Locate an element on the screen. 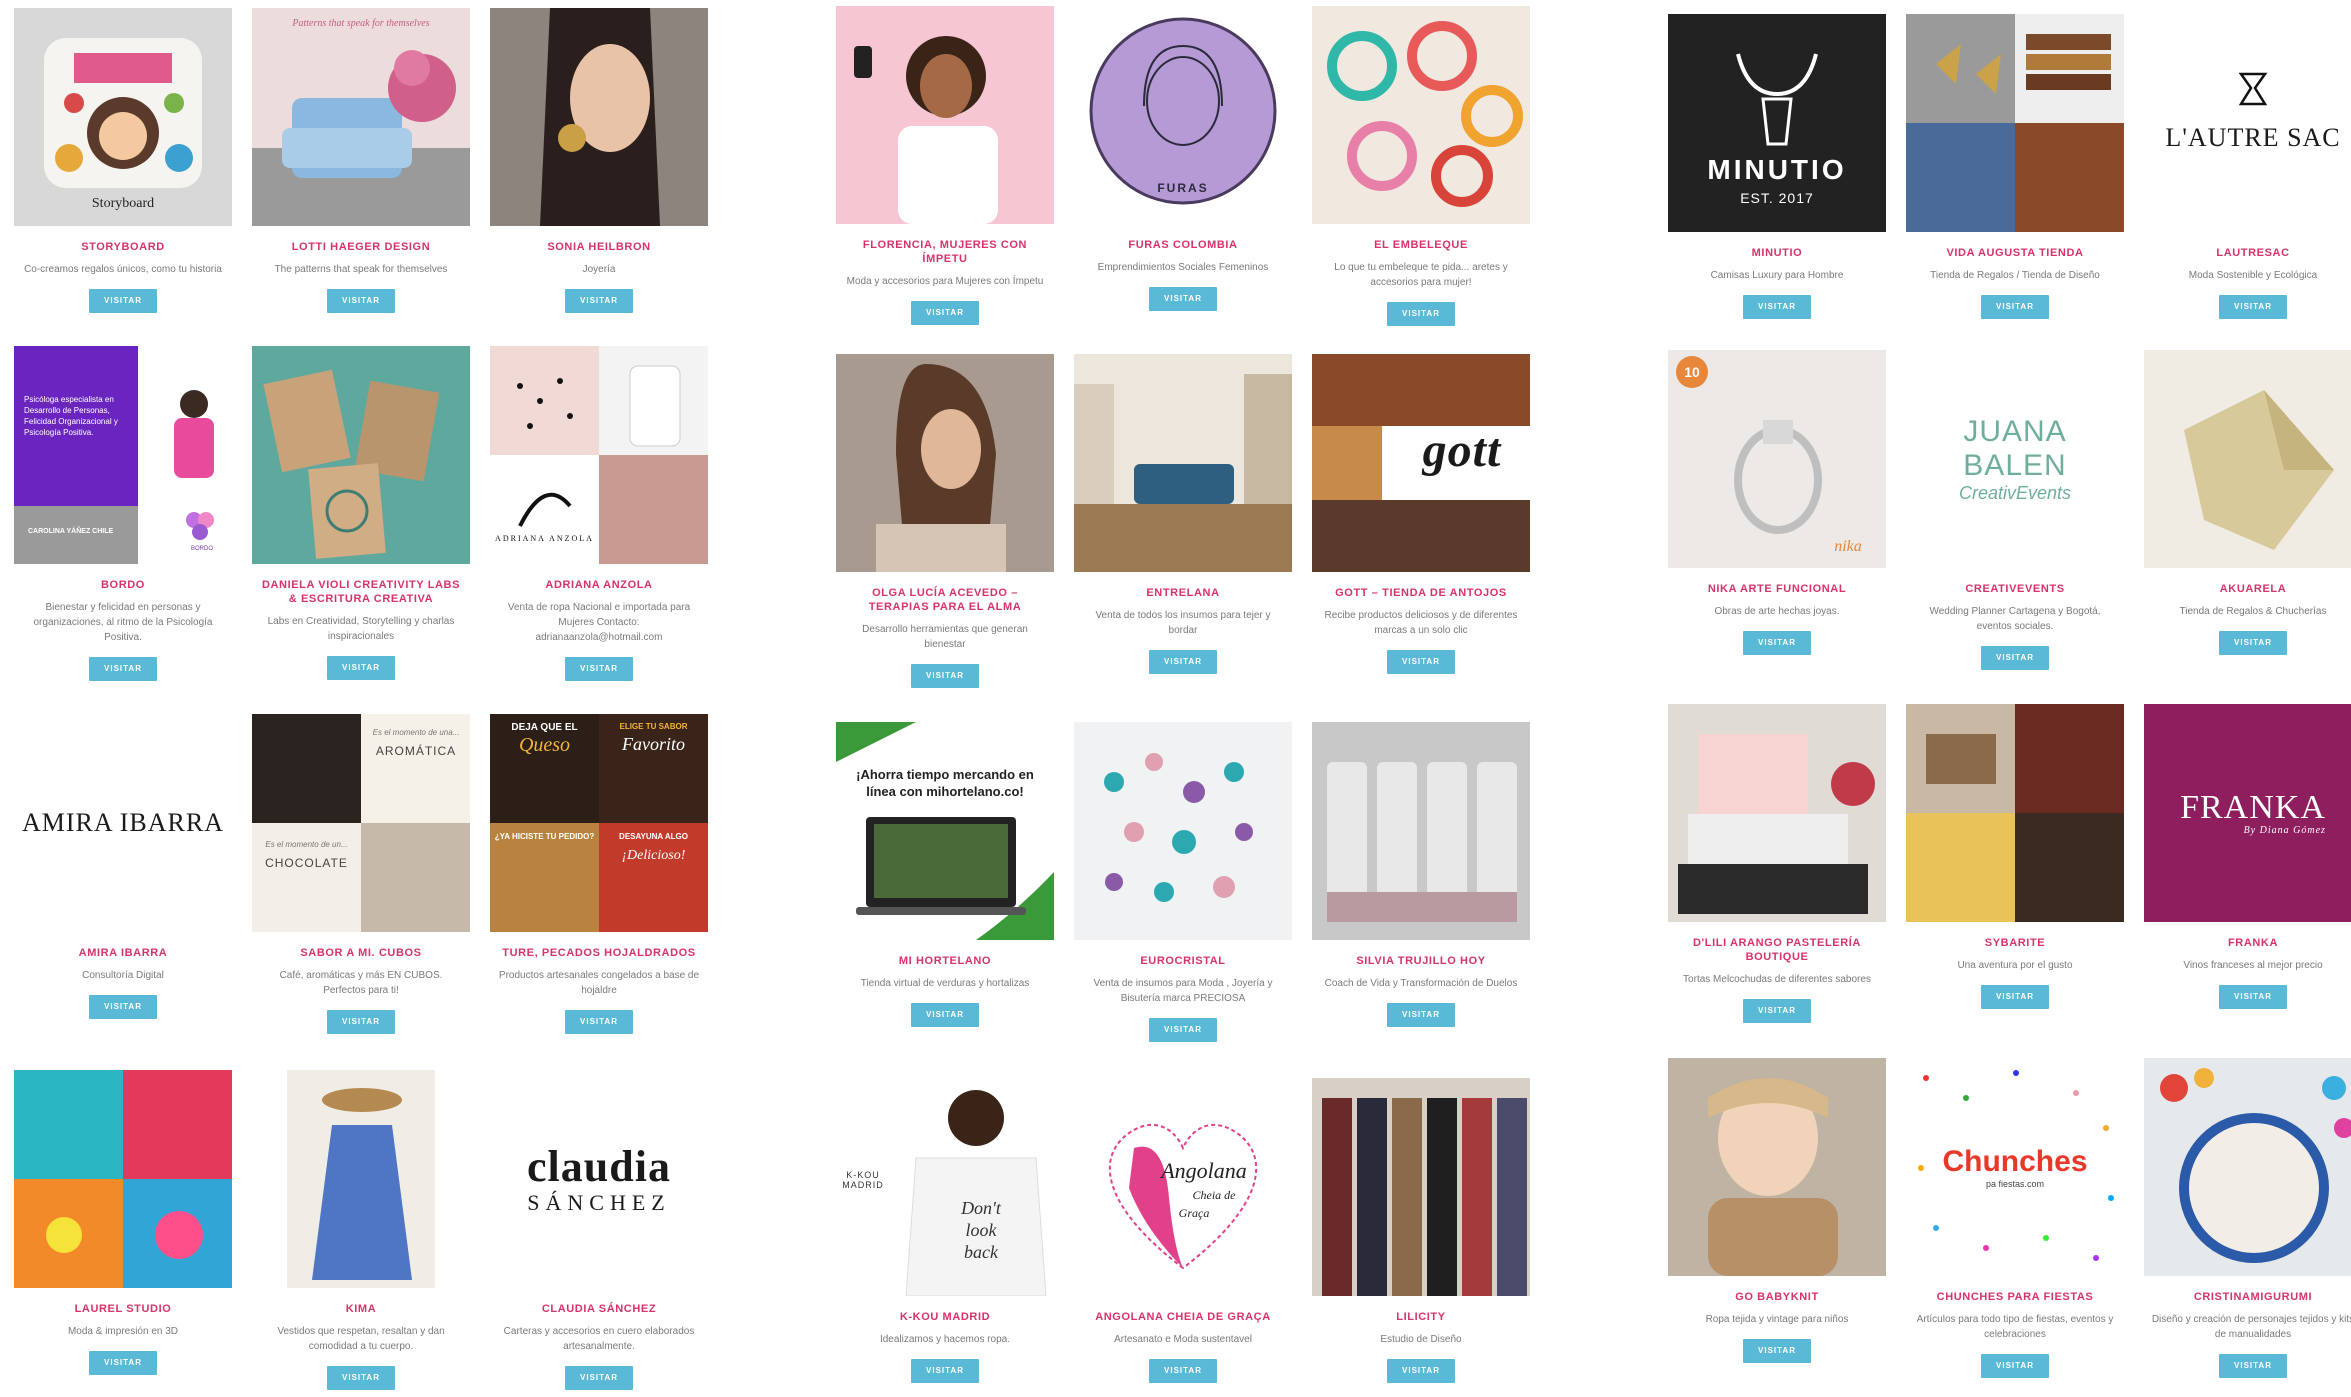  lautresac-logo: L'AUTRE SAC is located at coordinates (2247, 123).